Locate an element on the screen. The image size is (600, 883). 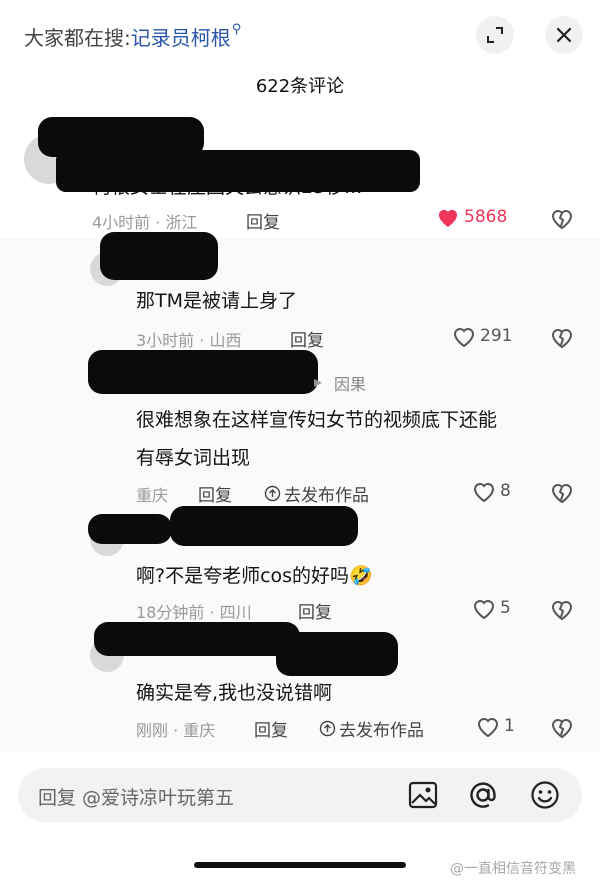
comment-text: 很难想象在这样宣传妇女节的视频底下还能 is located at coordinates (316, 418).